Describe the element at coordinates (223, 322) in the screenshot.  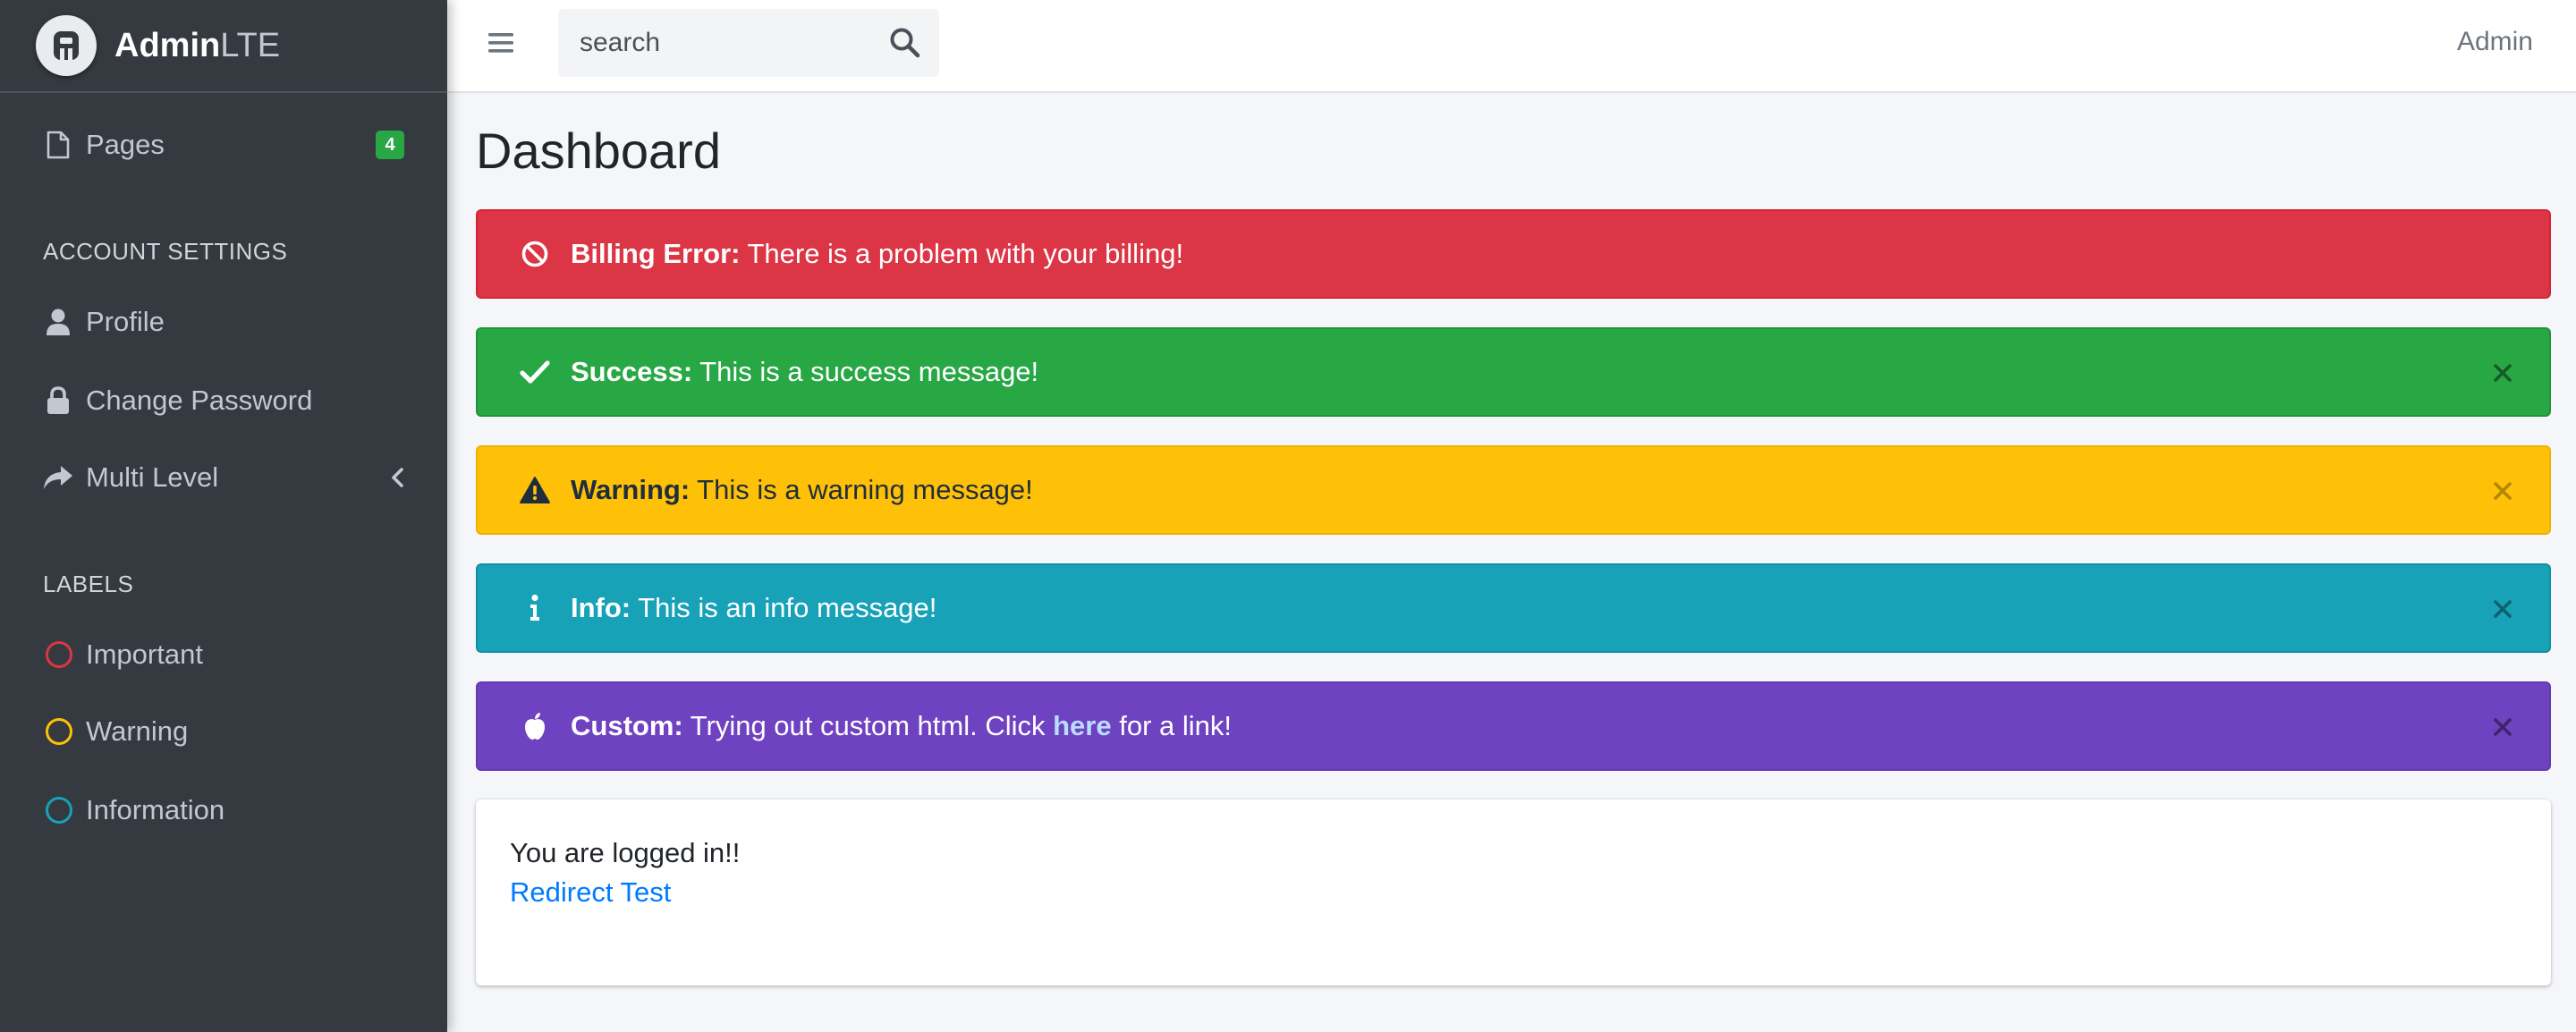
I see `sidebar-item-profile: Profile` at that location.